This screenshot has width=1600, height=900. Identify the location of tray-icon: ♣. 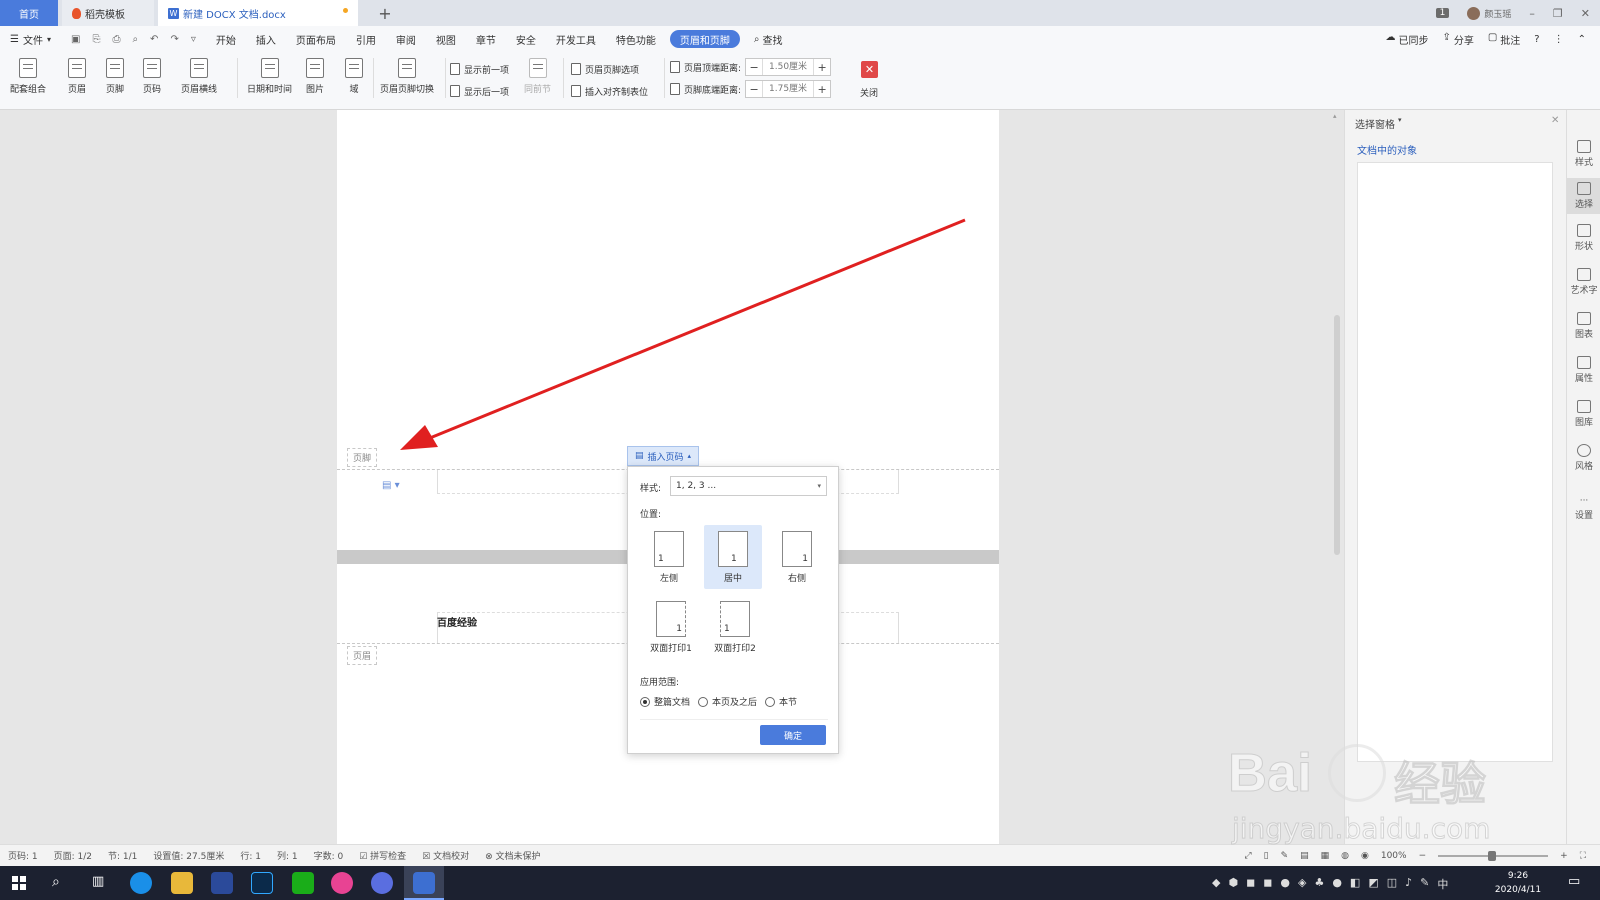
(1319, 884).